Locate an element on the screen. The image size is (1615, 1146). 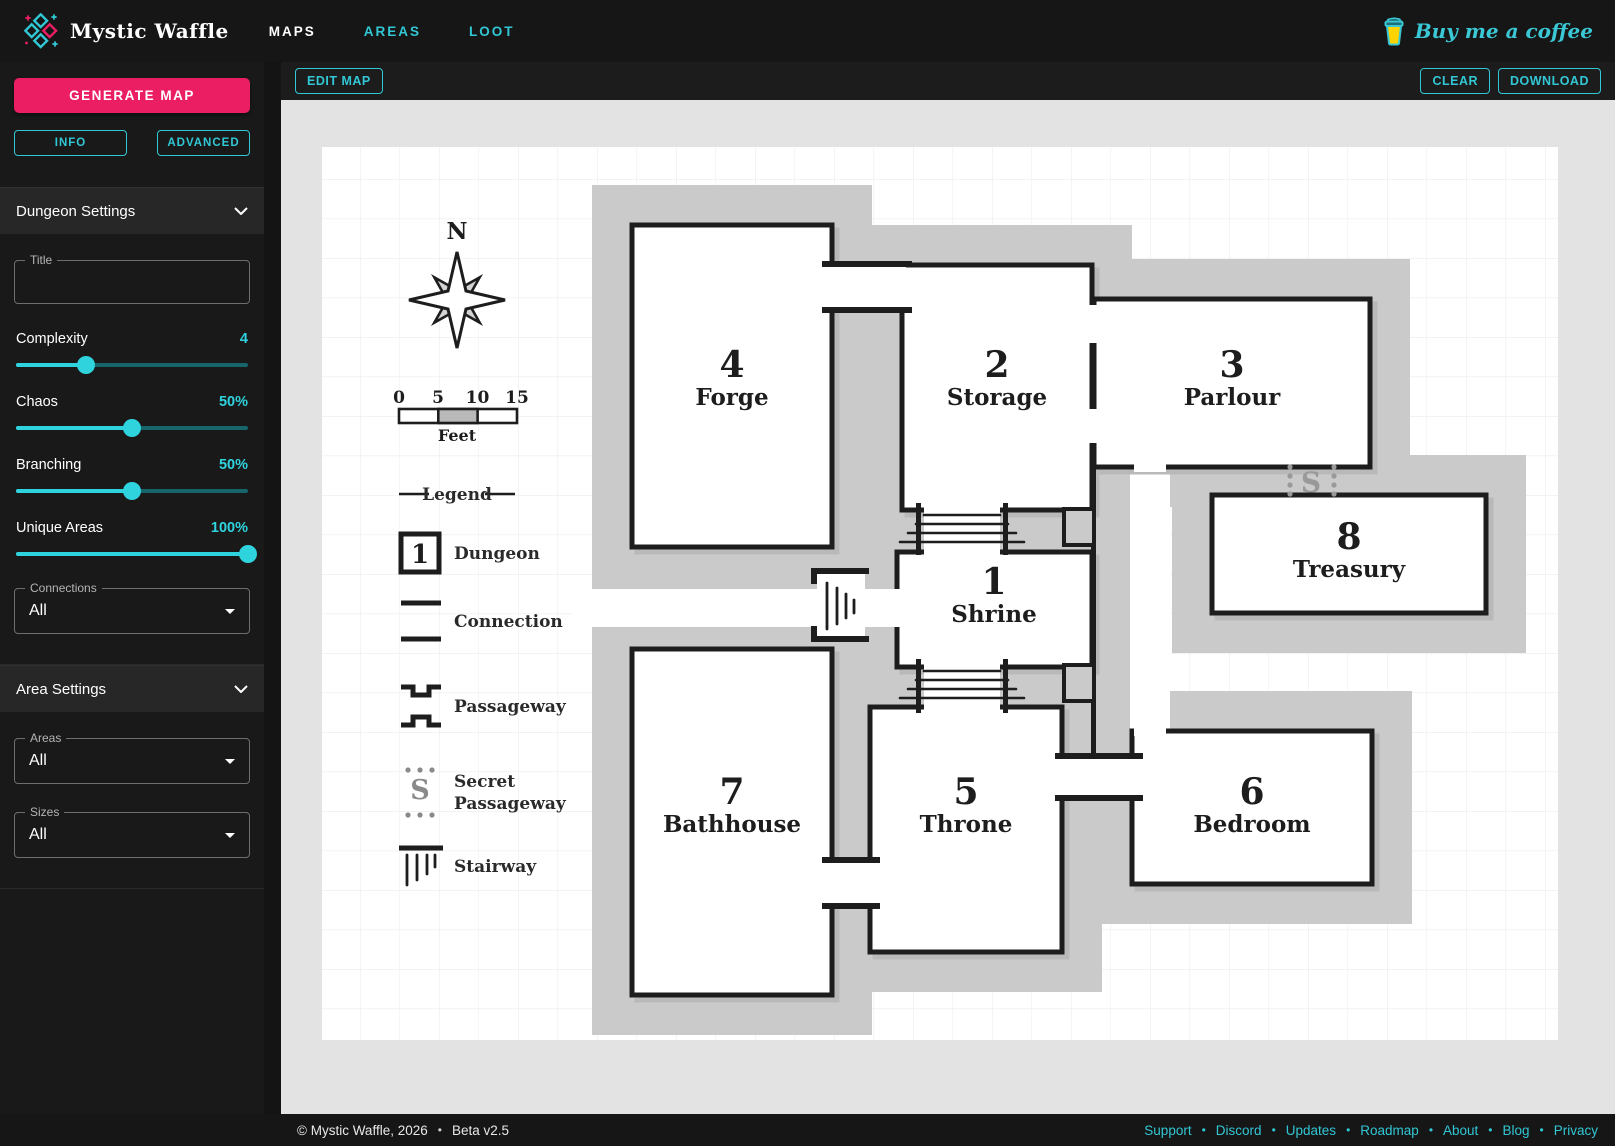
slider-label: Branching is located at coordinates (49, 465).